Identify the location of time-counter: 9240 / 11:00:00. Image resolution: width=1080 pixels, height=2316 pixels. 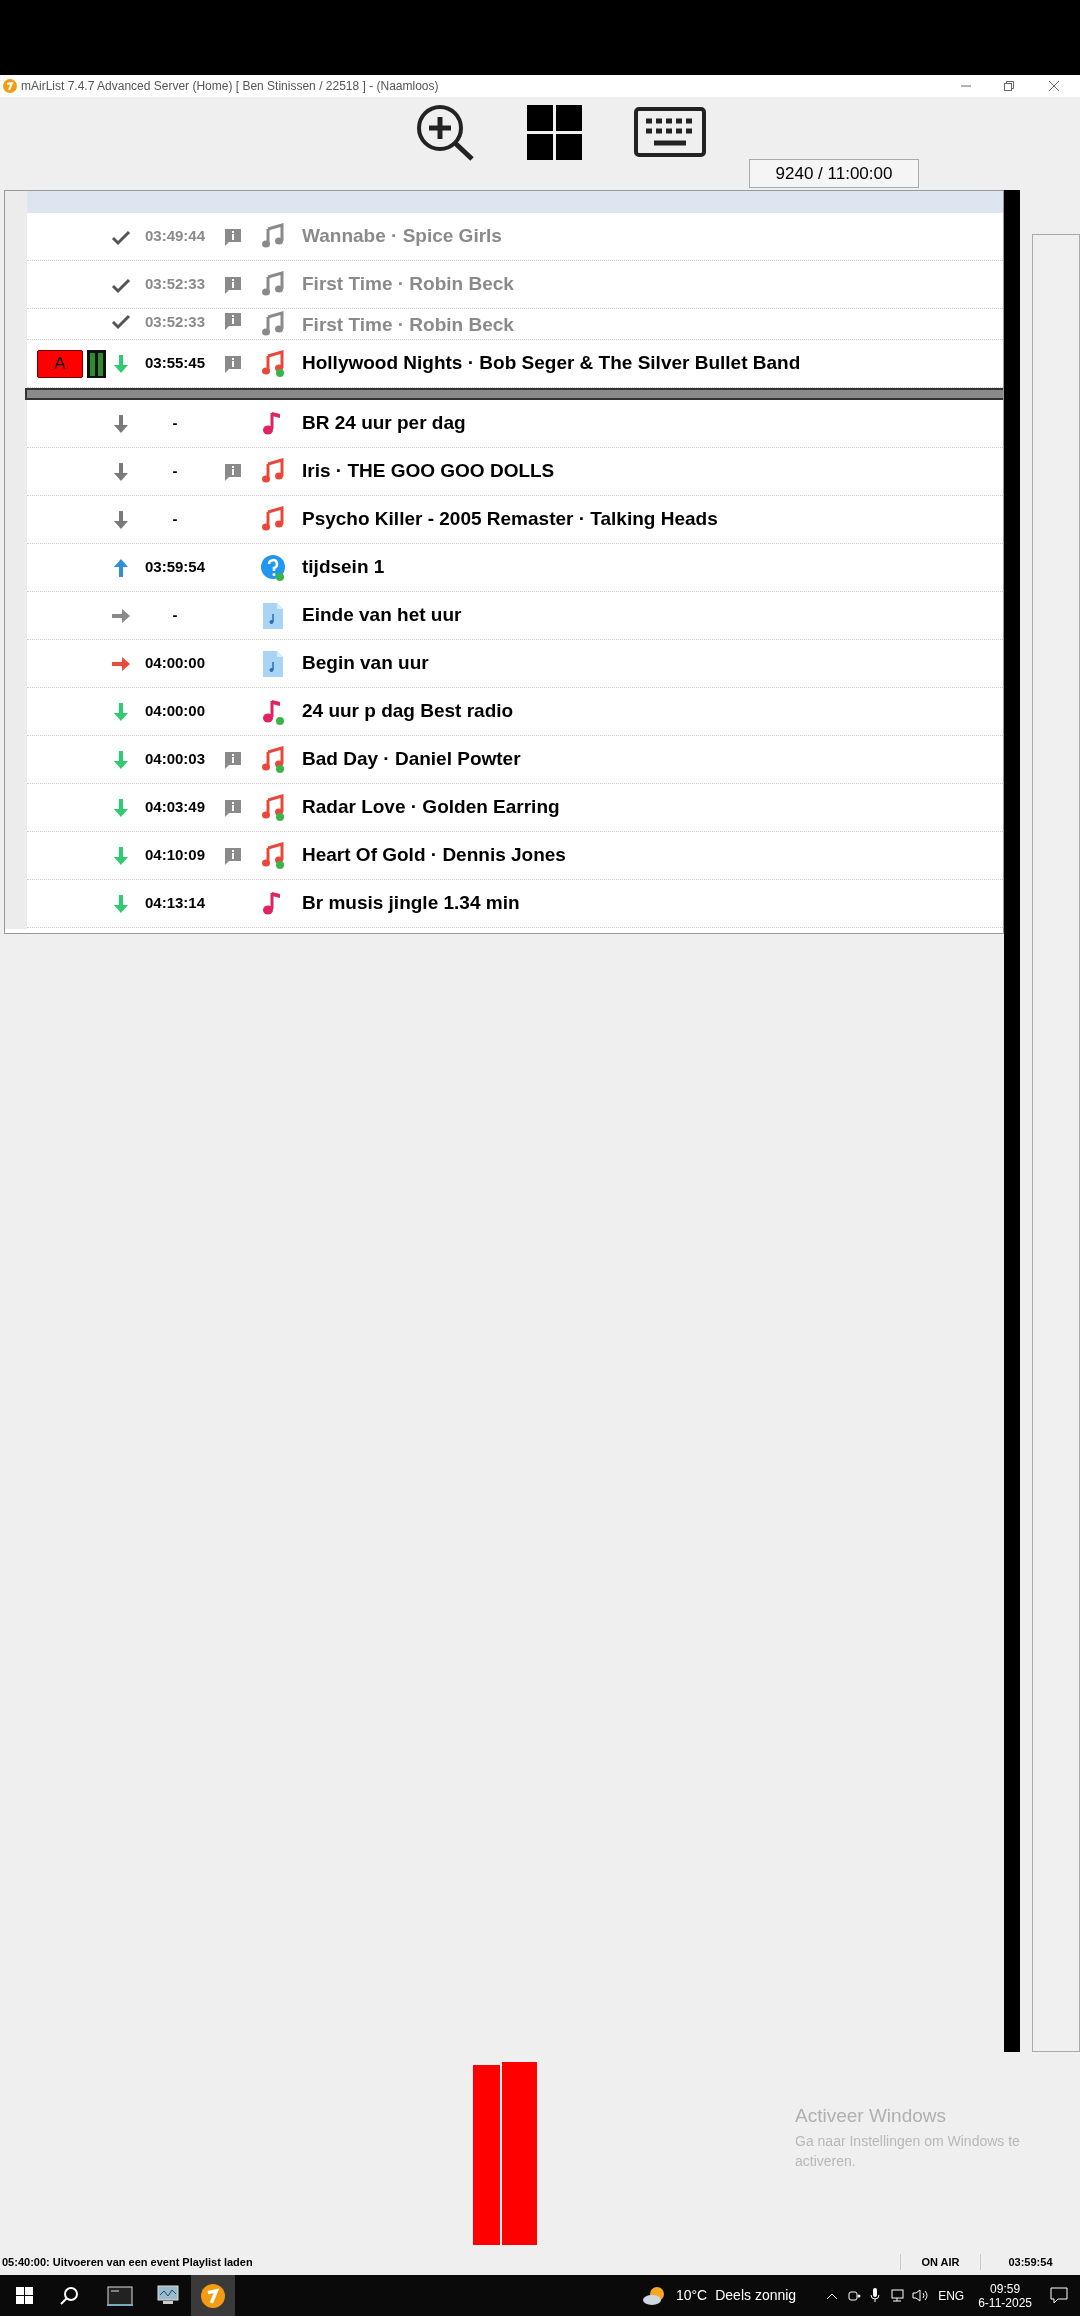
(834, 173).